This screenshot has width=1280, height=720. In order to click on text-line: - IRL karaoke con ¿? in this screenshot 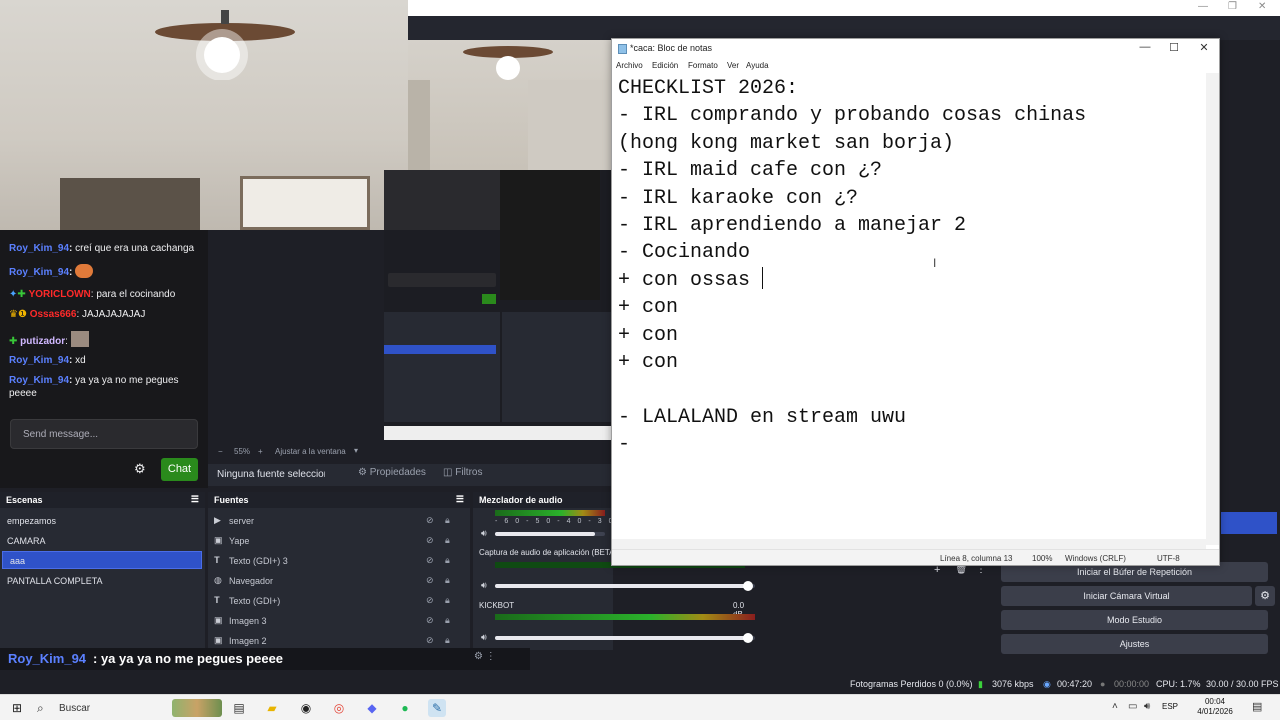, I will do `click(738, 198)`.